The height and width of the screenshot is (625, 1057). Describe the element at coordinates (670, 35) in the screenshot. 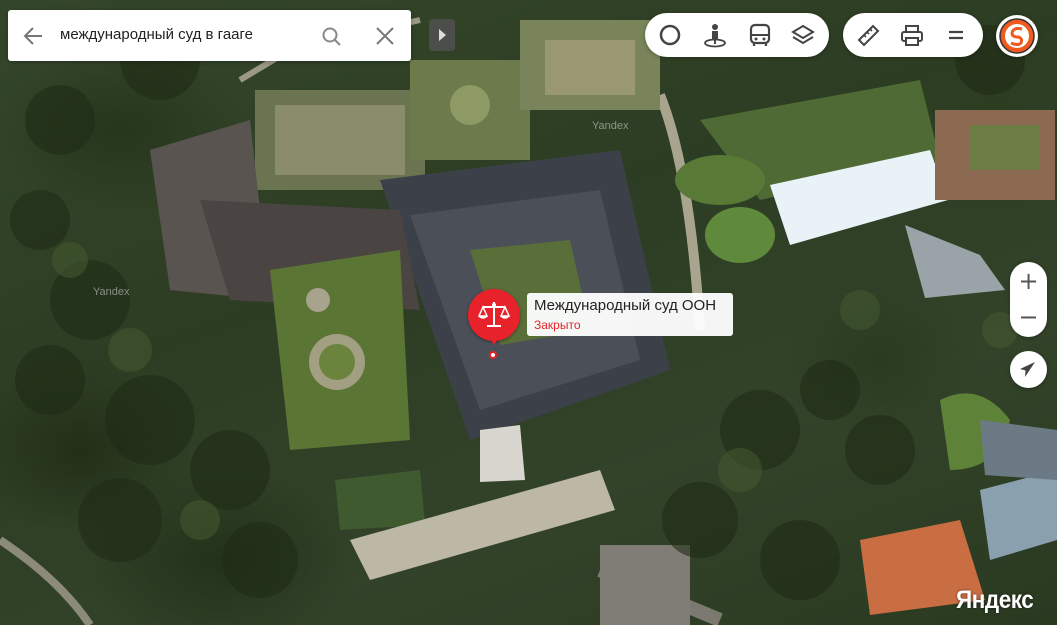

I see `traffic-circle-icon` at that location.